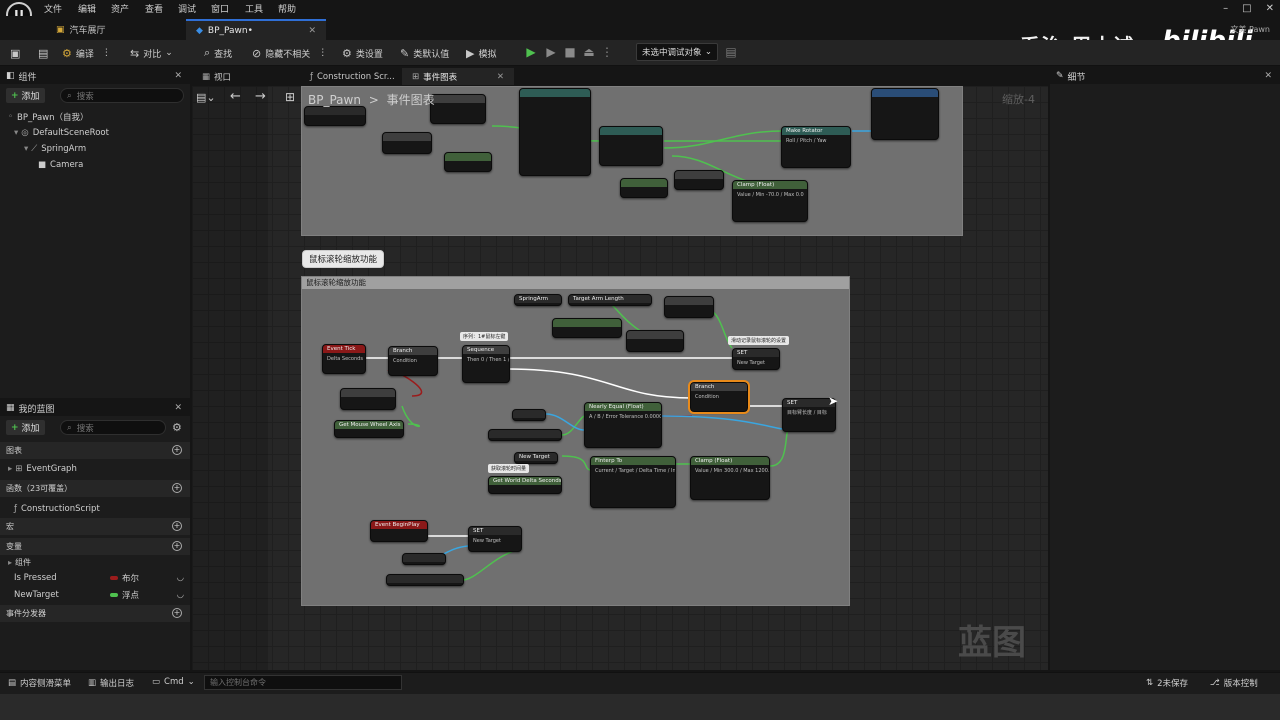 This screenshot has width=1280, height=720. I want to click on tab-car-showroom: ▣ 汽车展厅, so click(81, 29).